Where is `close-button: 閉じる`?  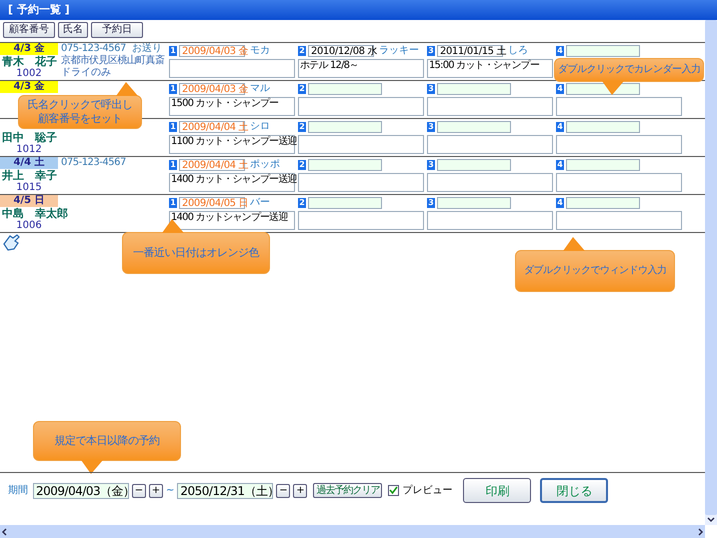 close-button: 閉じる is located at coordinates (574, 490).